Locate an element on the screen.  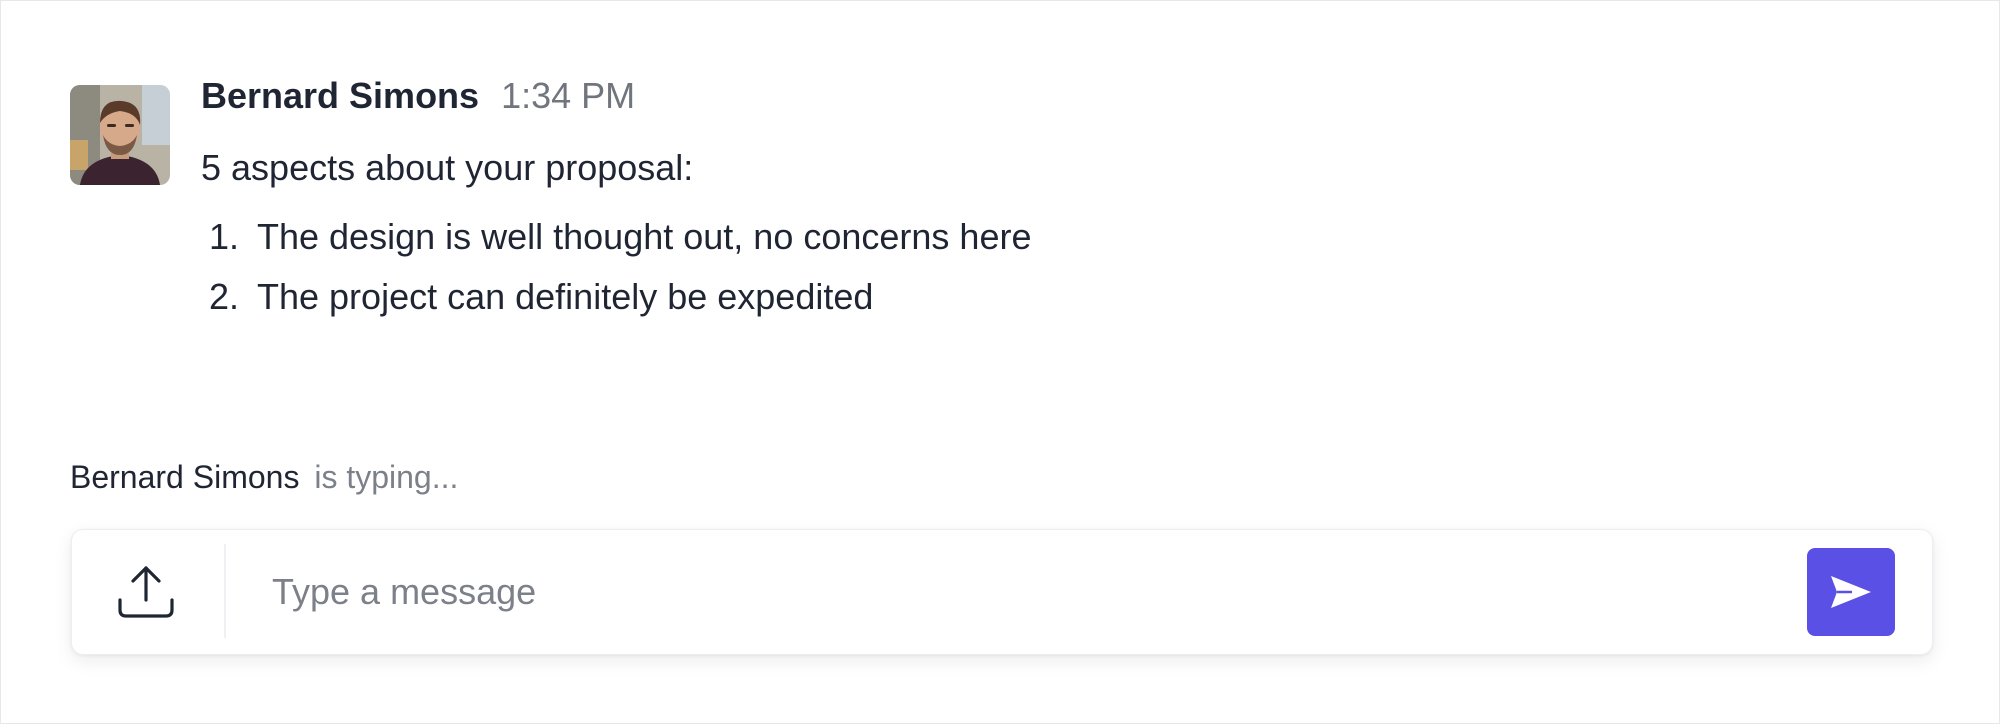
message-timestamp: 1:34 PM is located at coordinates (568, 95).